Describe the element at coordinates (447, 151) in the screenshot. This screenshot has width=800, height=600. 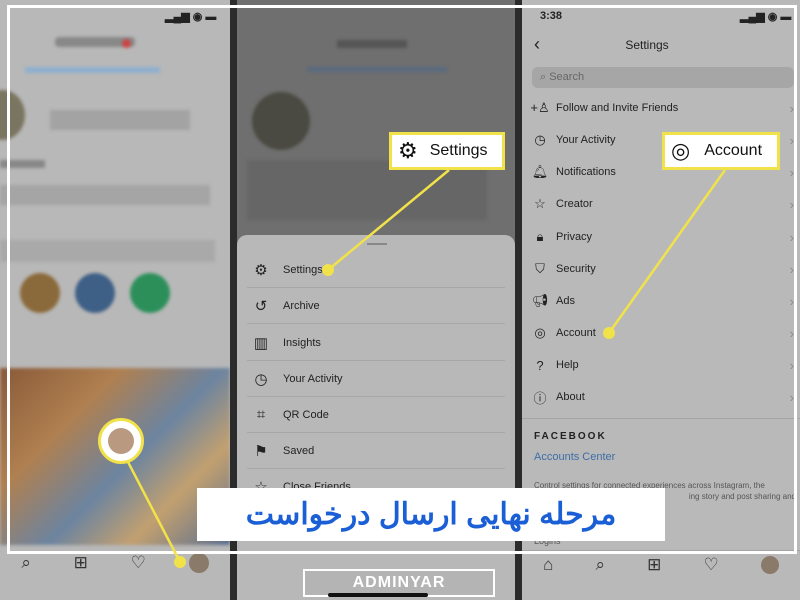
I see `settings-callout: ⚙ Settings` at that location.